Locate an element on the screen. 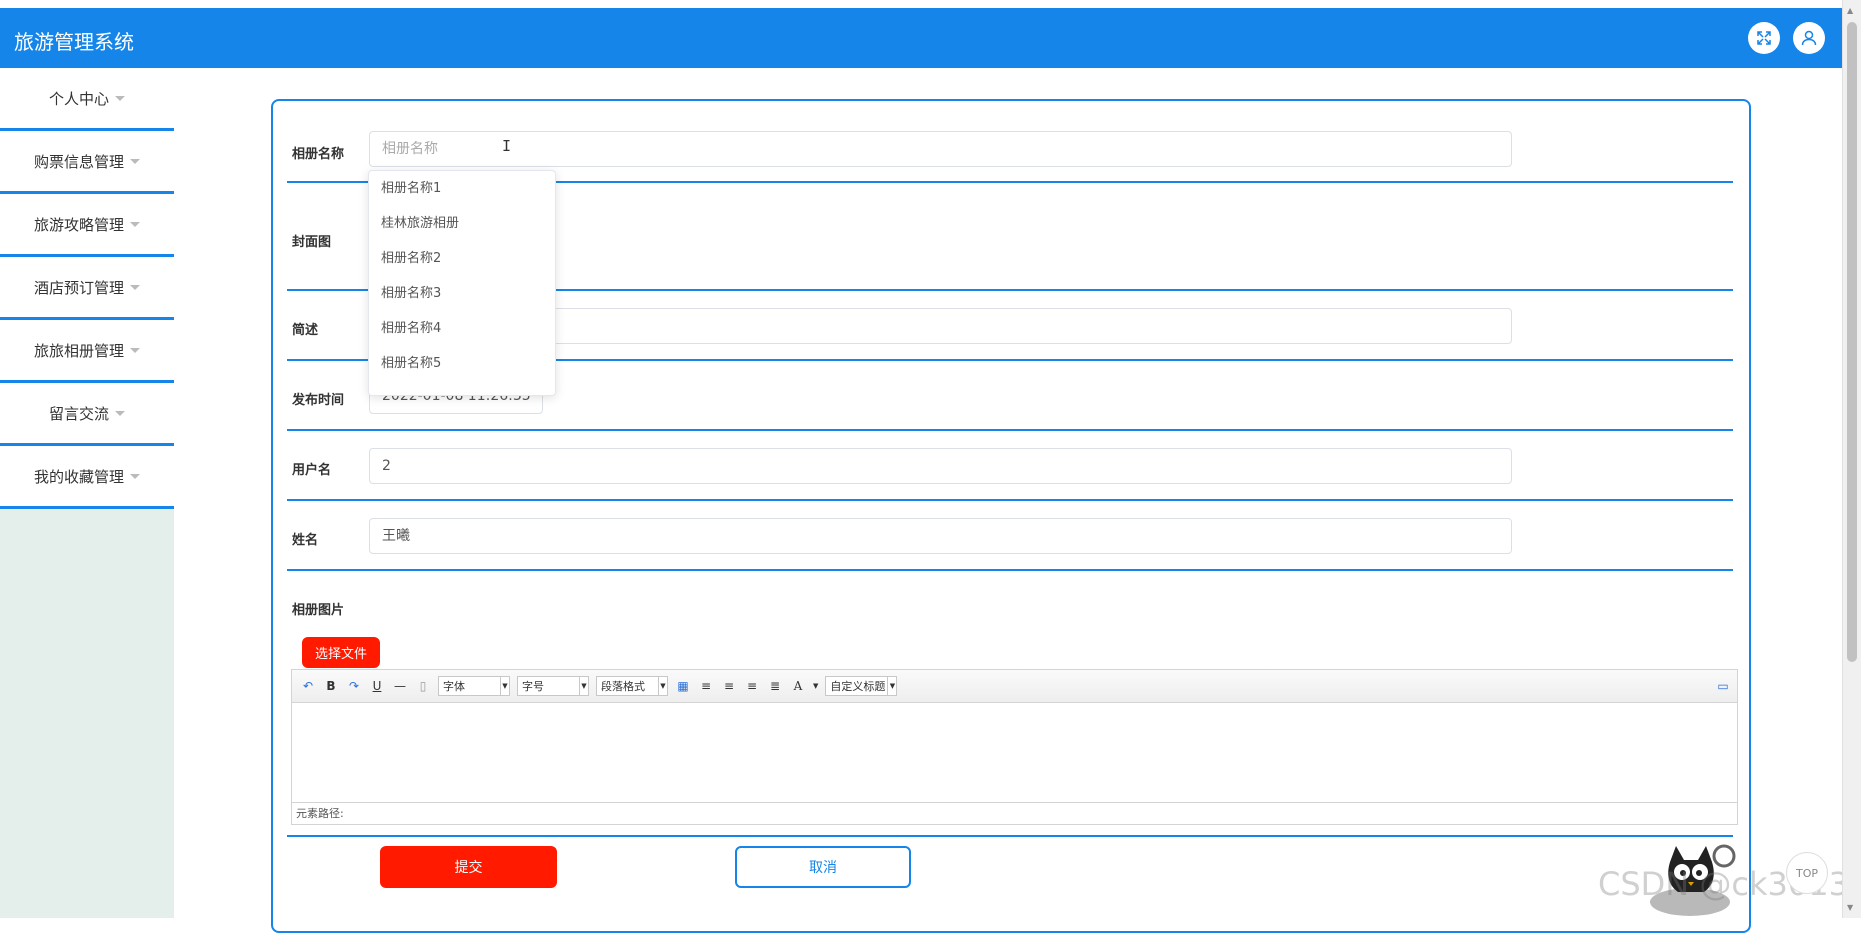  choose-file-button: 选择文件 is located at coordinates (341, 652).